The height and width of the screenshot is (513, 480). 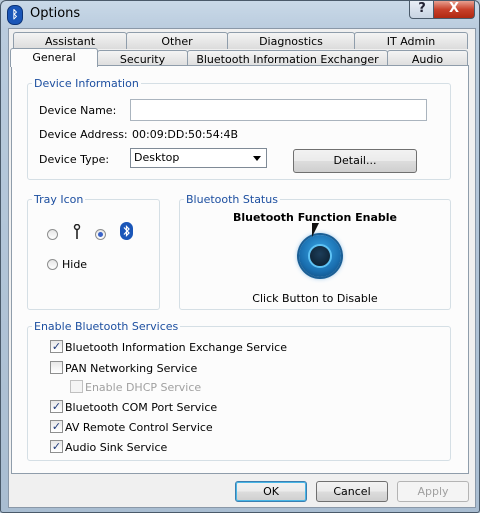 I want to click on bluetooth-power-button, so click(x=320, y=256).